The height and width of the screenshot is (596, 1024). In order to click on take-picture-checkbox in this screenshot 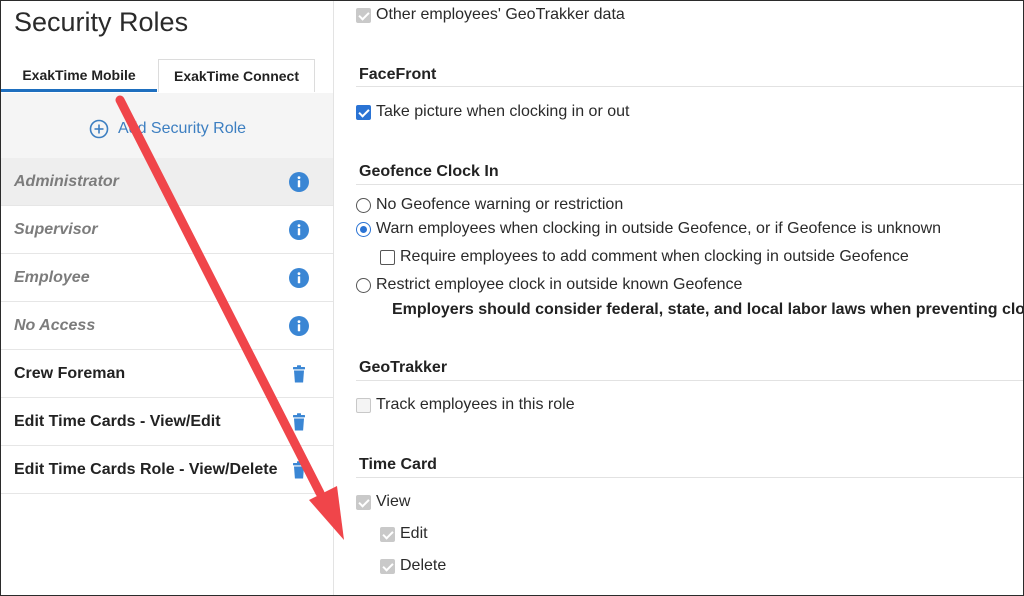, I will do `click(363, 112)`.